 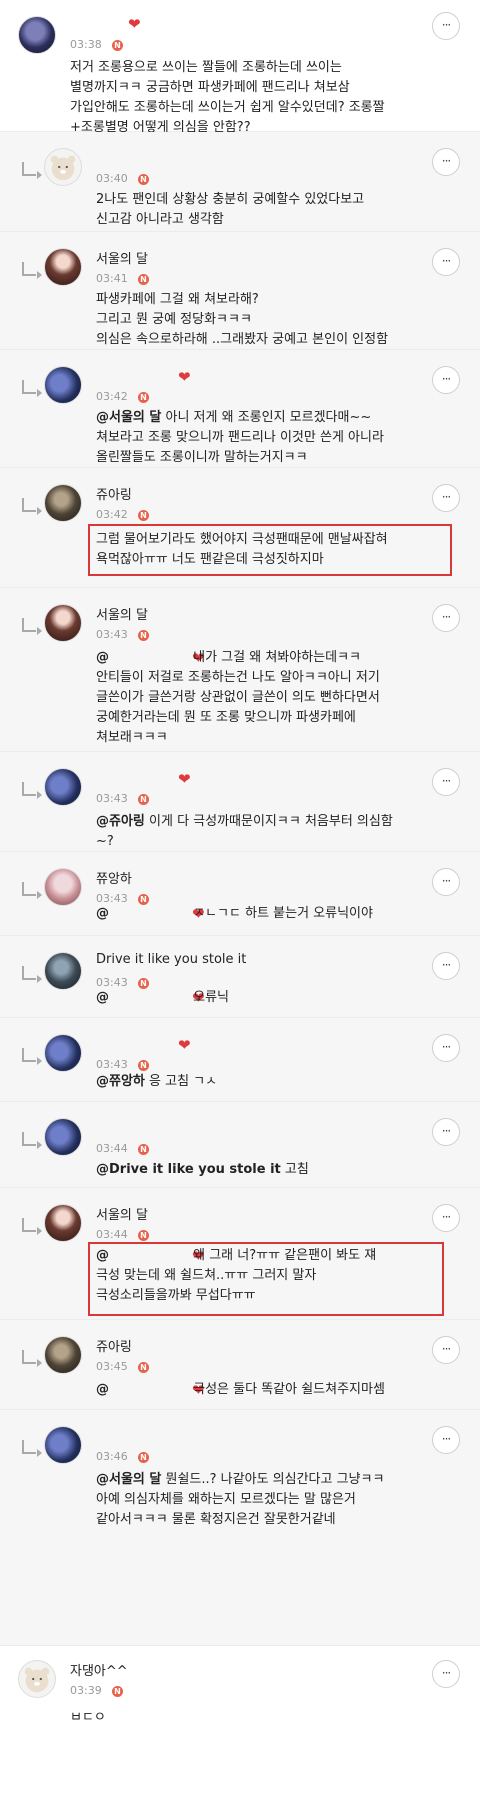 I want to click on comment-line: @Drive it like you stole it 고침, so click(x=202, y=1170).